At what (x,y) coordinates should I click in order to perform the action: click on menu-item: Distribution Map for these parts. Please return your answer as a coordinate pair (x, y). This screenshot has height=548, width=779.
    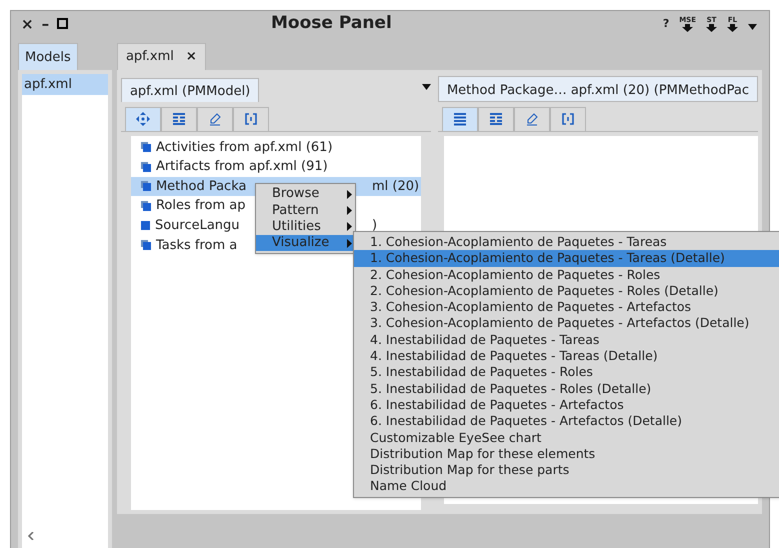
    Looking at the image, I should click on (566, 470).